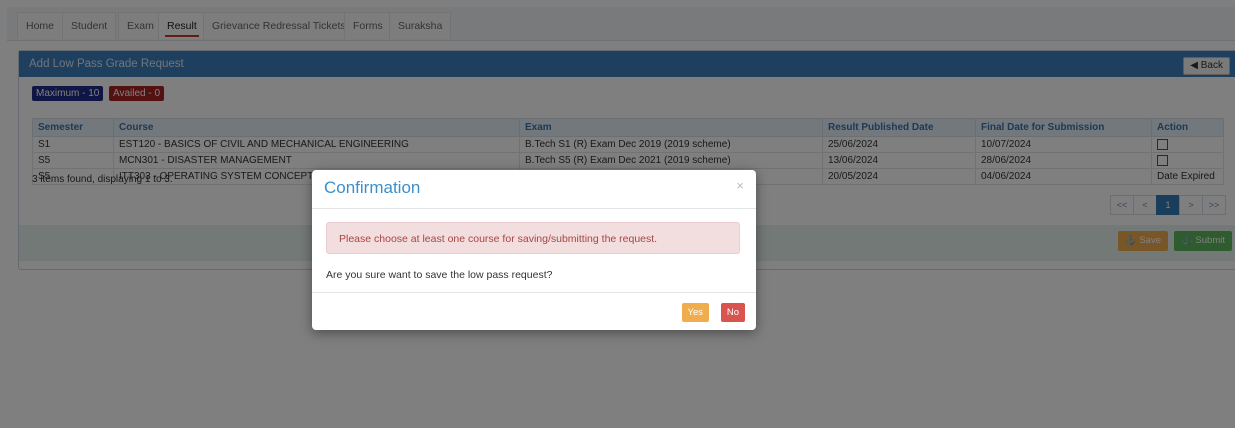 This screenshot has width=1235, height=428. I want to click on modal-header: Confirmation ×, so click(534, 189).